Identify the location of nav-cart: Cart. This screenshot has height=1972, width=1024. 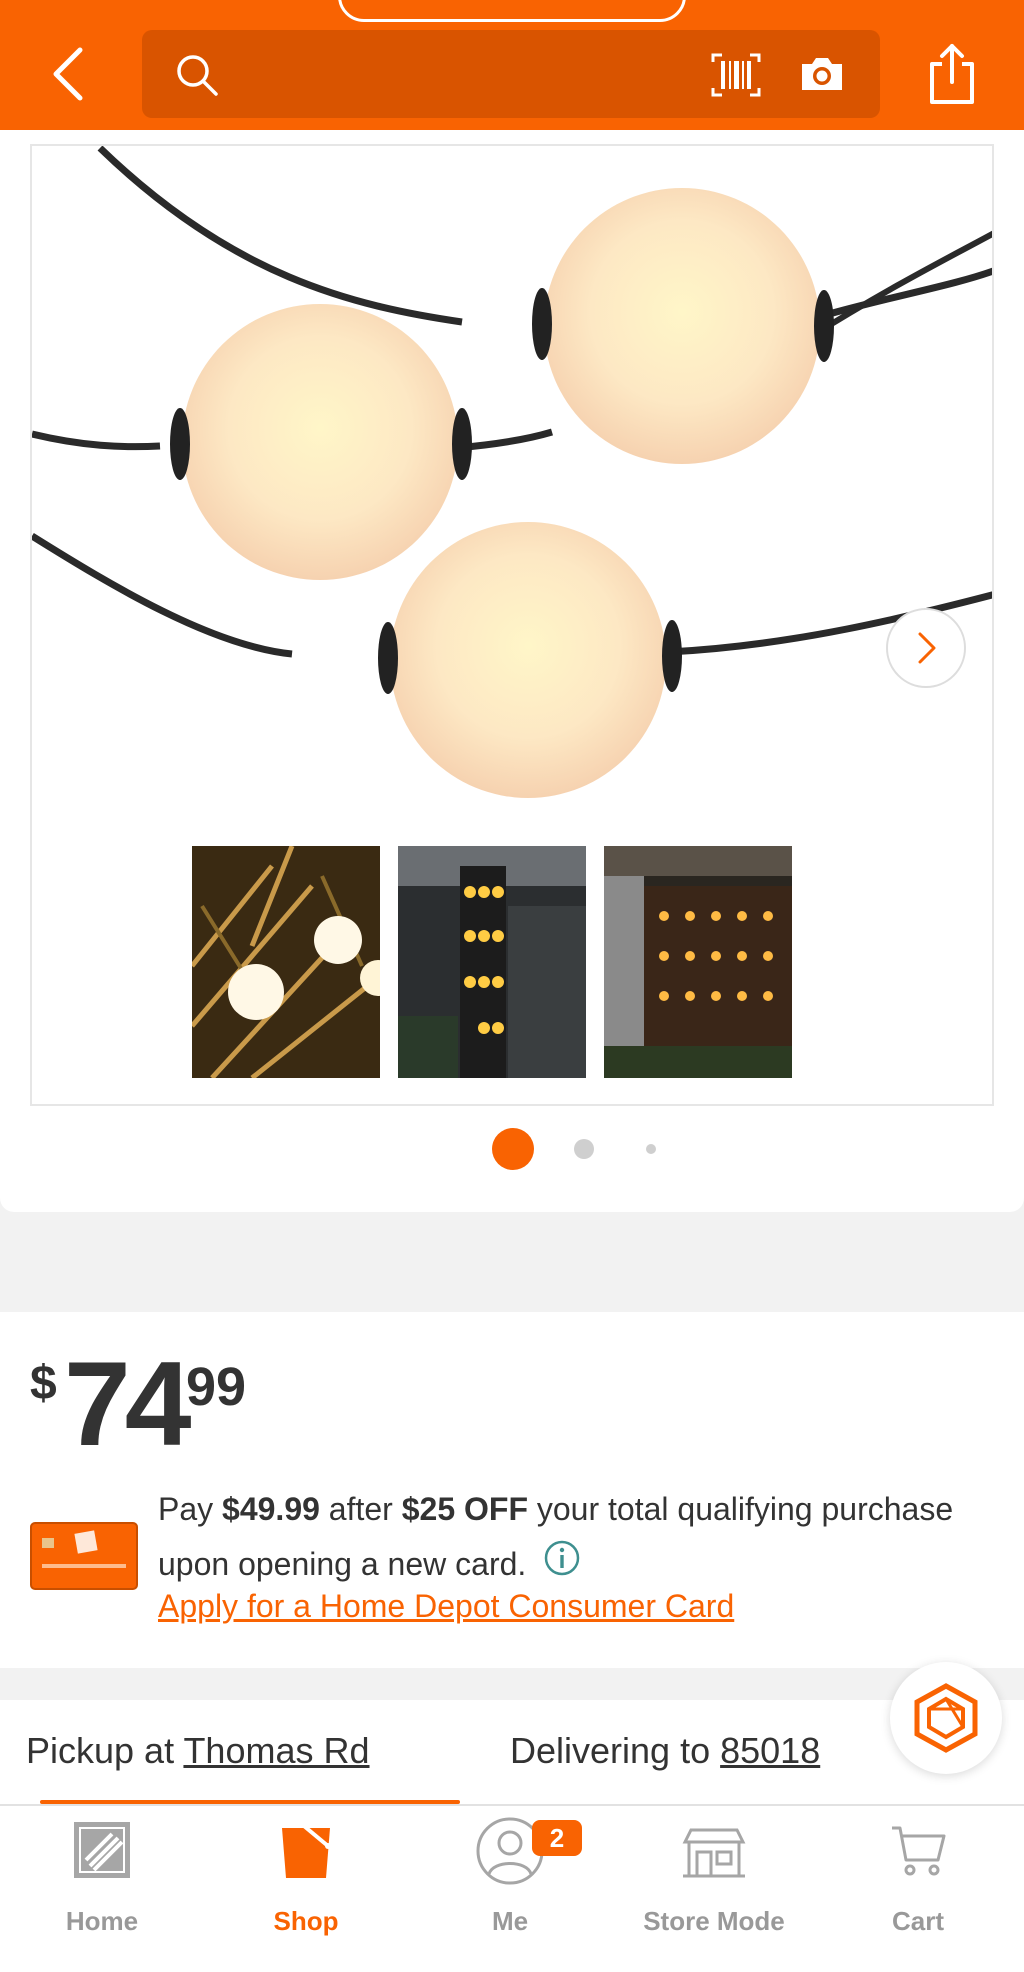
(918, 1889).